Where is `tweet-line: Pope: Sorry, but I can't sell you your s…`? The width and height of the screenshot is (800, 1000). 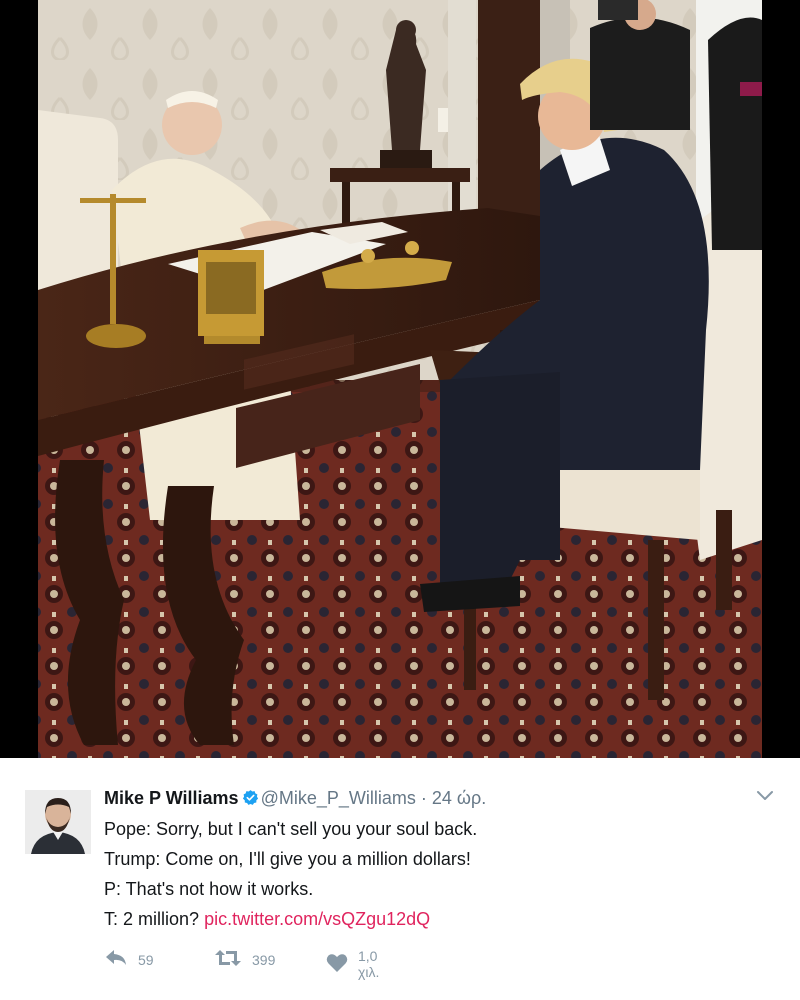
tweet-line: Pope: Sorry, but I can't sell you your s… is located at coordinates (291, 829).